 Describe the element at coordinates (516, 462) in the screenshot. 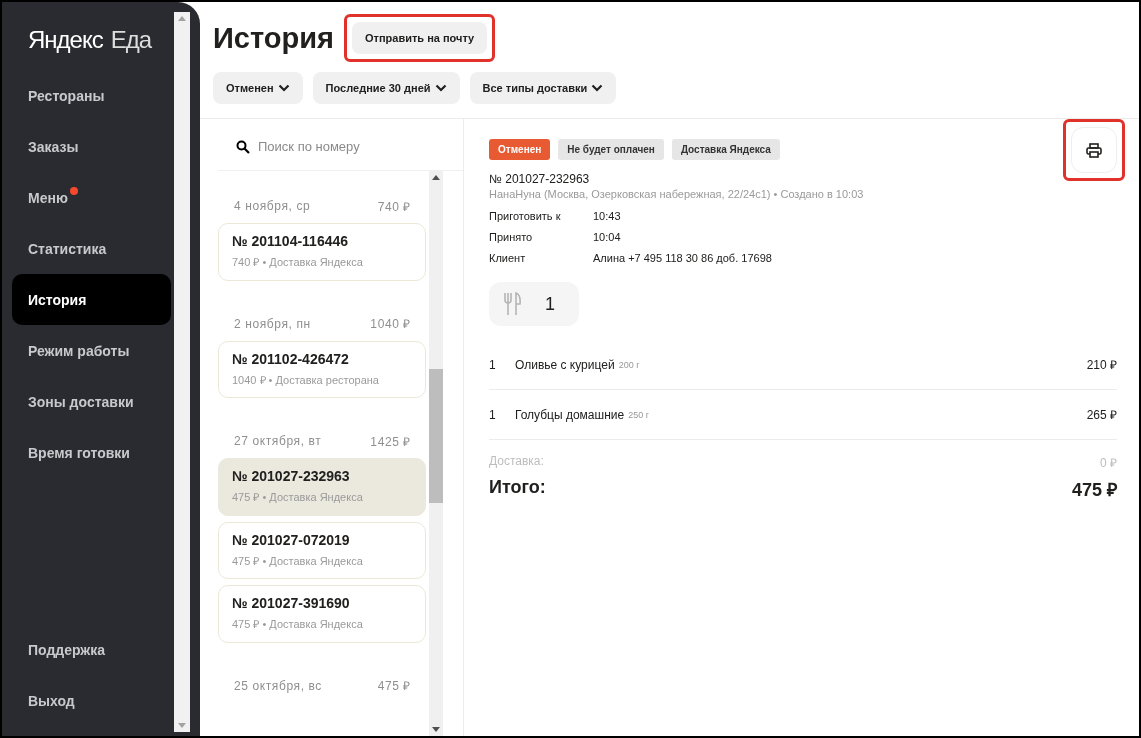

I see `delivery-label: Доставка:` at that location.